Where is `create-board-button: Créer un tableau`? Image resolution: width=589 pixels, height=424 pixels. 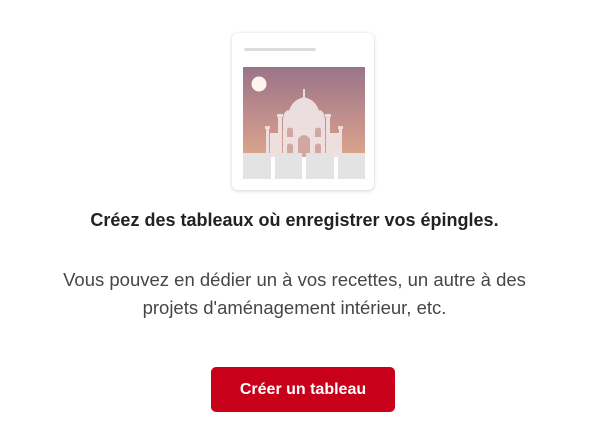 create-board-button: Créer un tableau is located at coordinates (303, 389).